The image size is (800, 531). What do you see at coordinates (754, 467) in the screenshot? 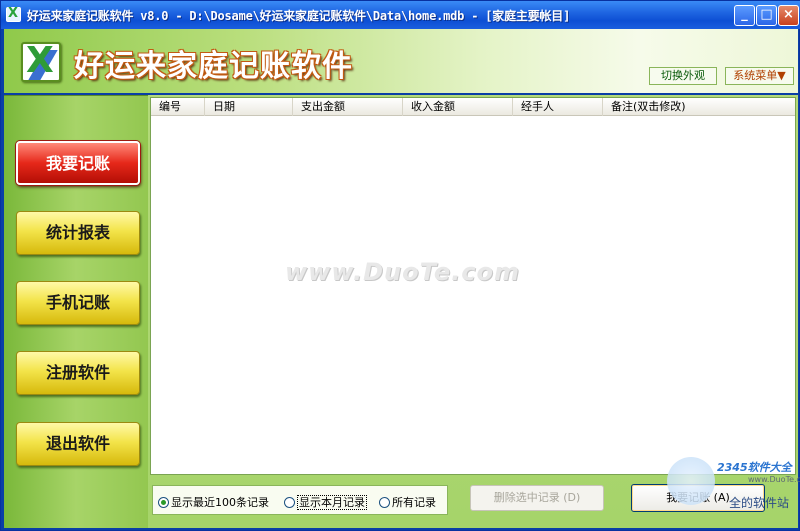
I see `site-logo: 2345软件大全` at bounding box center [754, 467].